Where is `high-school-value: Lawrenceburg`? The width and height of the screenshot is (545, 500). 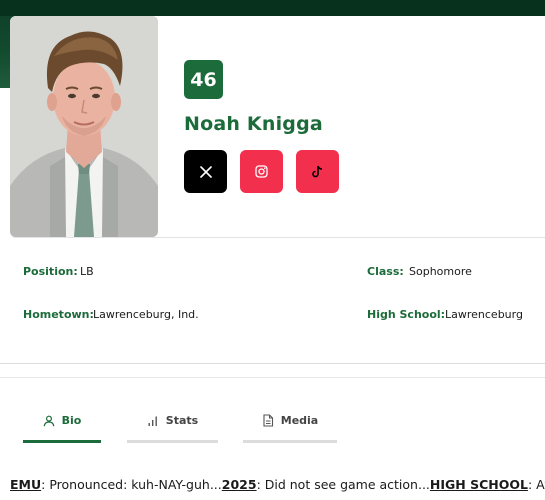 high-school-value: Lawrenceburg is located at coordinates (484, 314).